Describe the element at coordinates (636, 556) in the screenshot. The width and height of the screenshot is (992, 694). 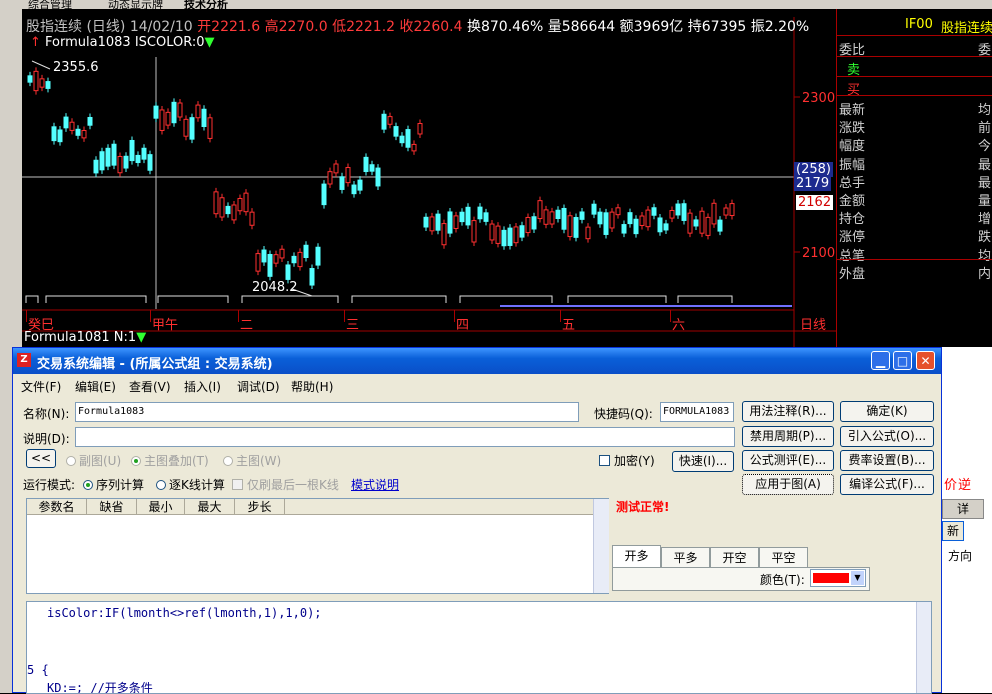
I see `tab-open-long: 开多` at that location.